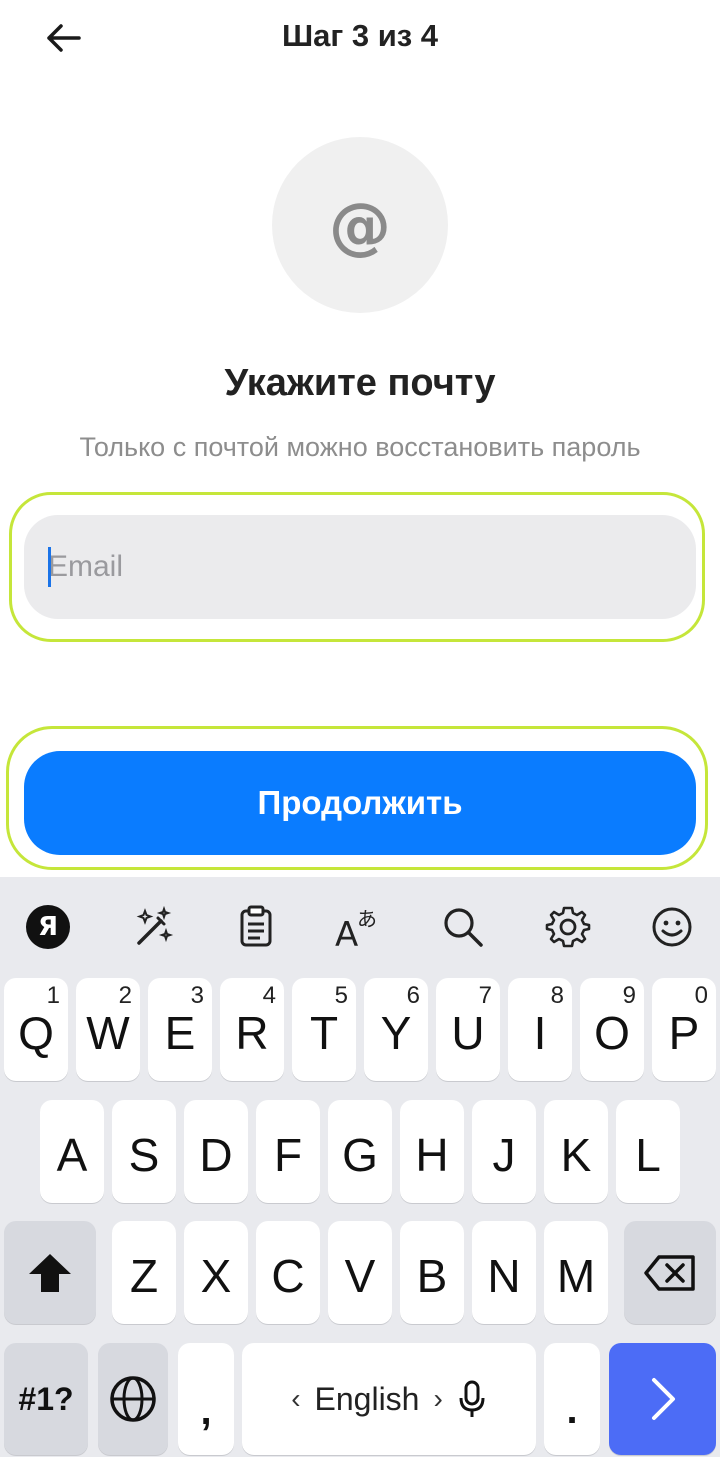 This screenshot has height=1457, width=720. Describe the element at coordinates (432, 1151) in the screenshot. I see `key-h: H` at that location.